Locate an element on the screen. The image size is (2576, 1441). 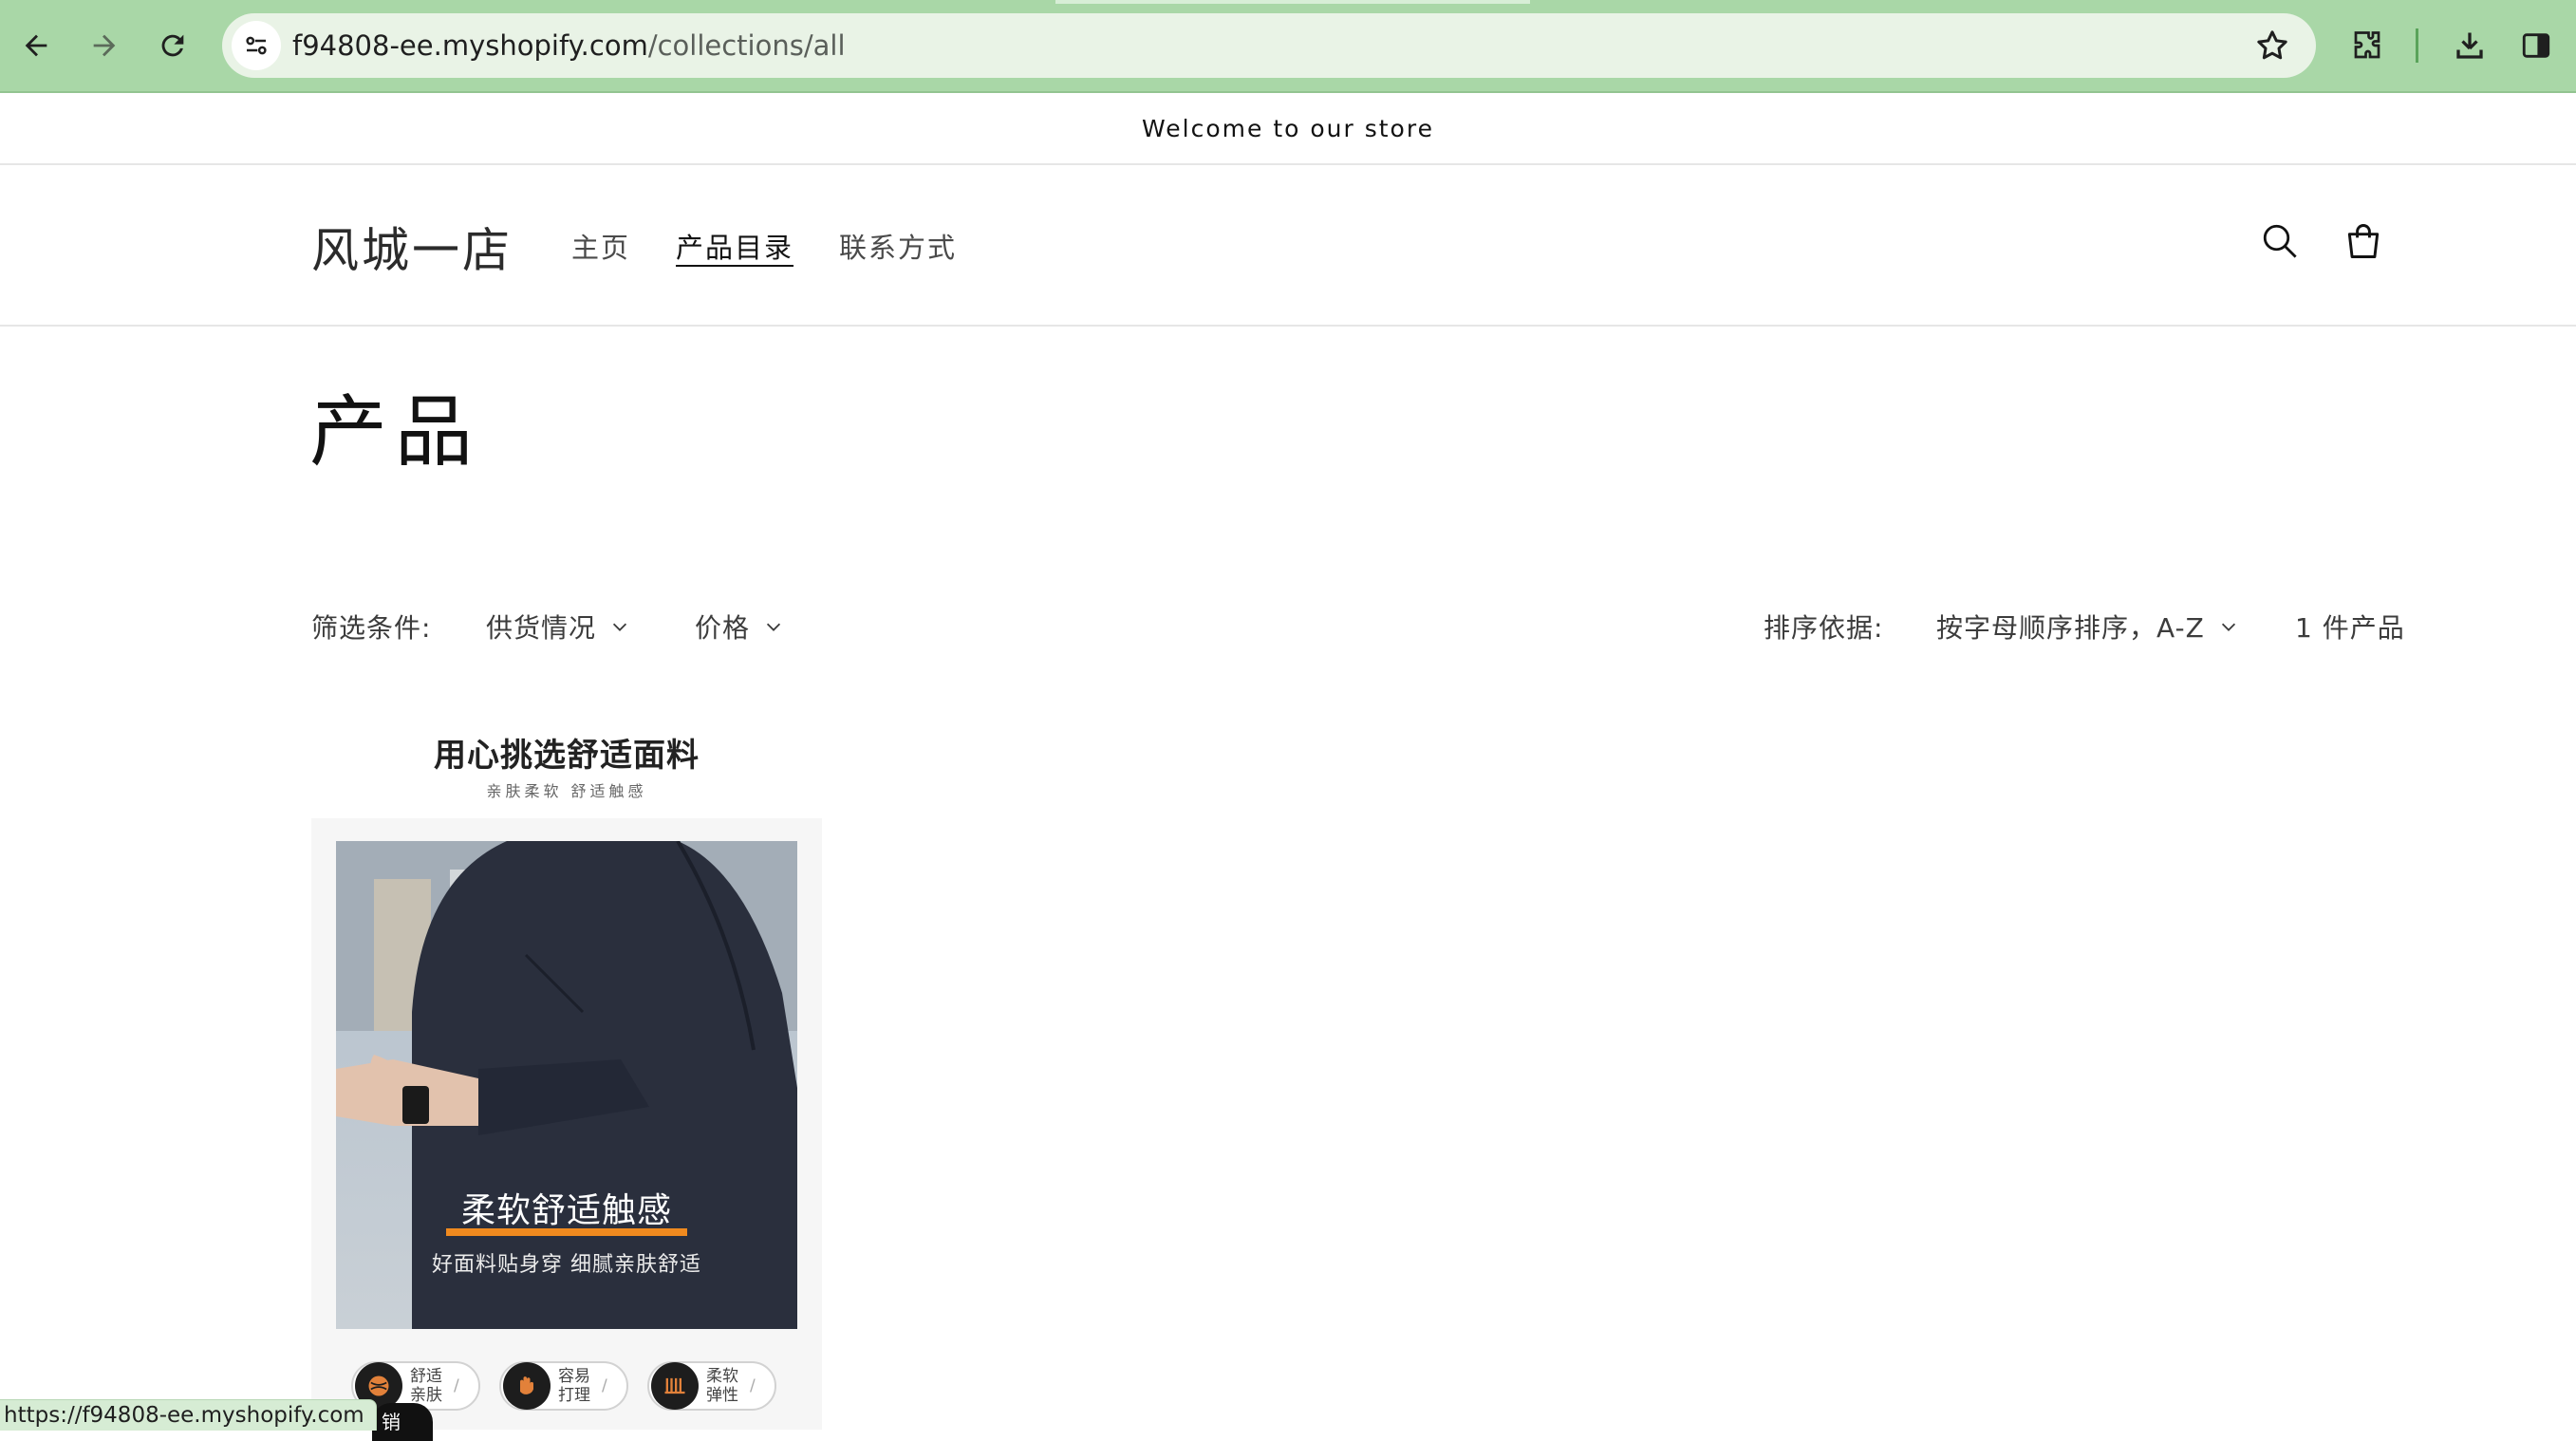
badge-line-1: 舒适 is located at coordinates (426, 1376).